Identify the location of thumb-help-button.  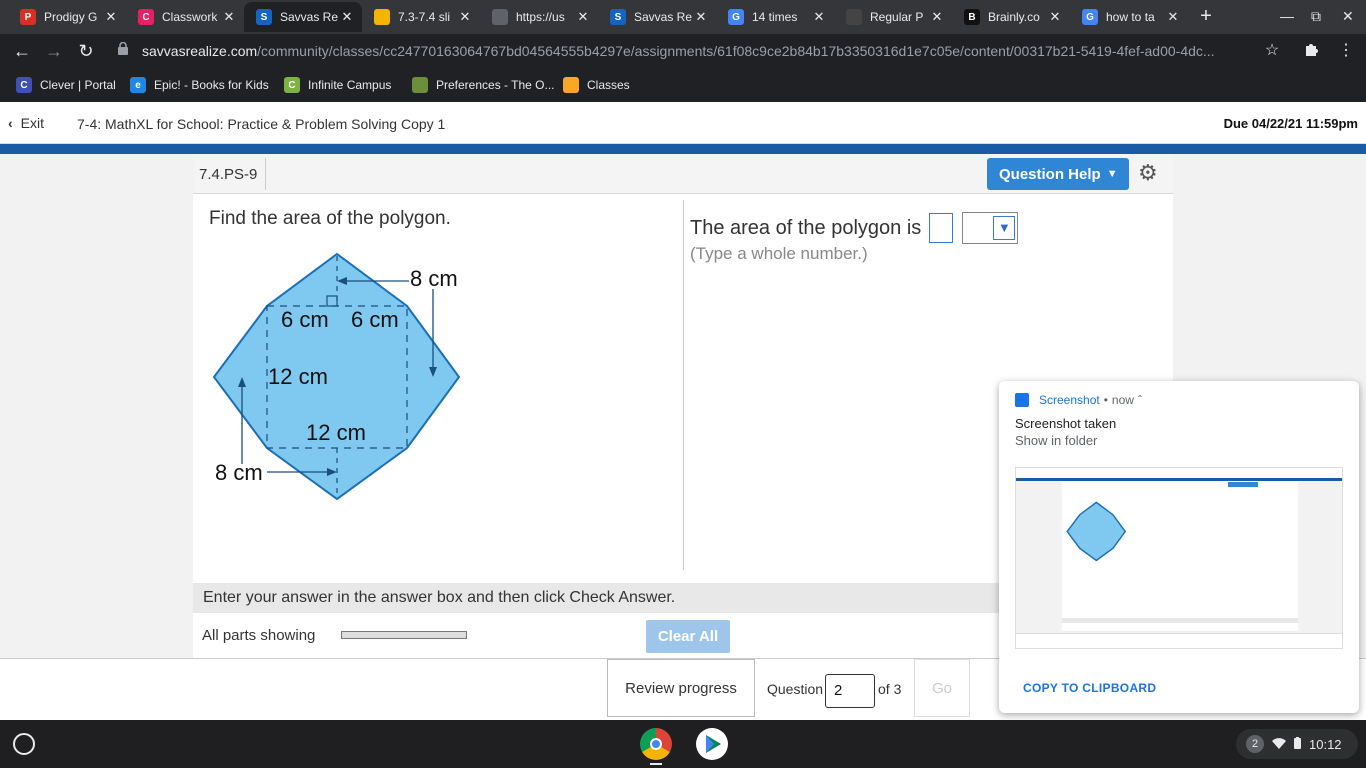
(1243, 484).